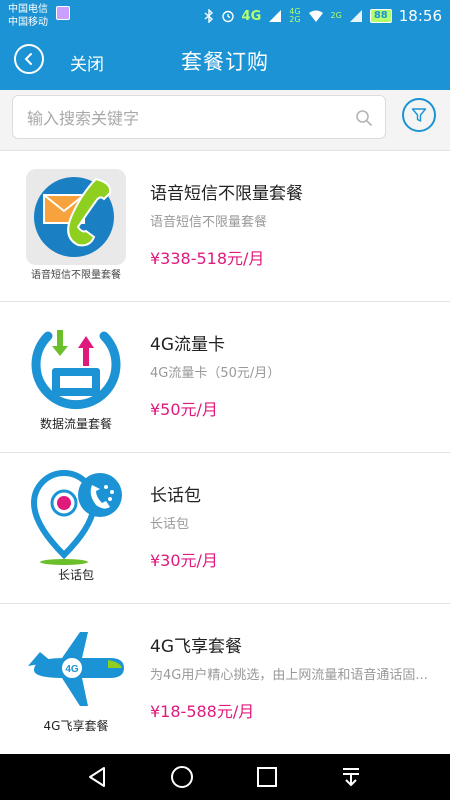 This screenshot has width=450, height=800. I want to click on back-triangle-icon, so click(97, 777).